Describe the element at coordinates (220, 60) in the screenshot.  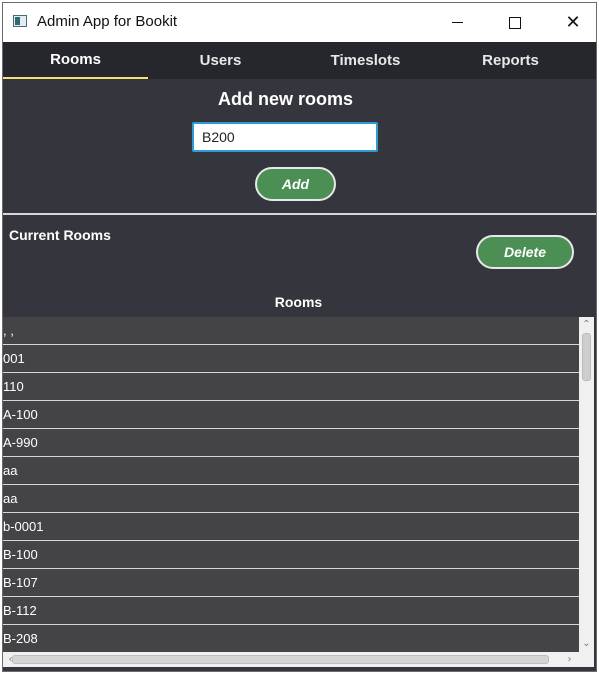
I see `tab-users: Users` at that location.